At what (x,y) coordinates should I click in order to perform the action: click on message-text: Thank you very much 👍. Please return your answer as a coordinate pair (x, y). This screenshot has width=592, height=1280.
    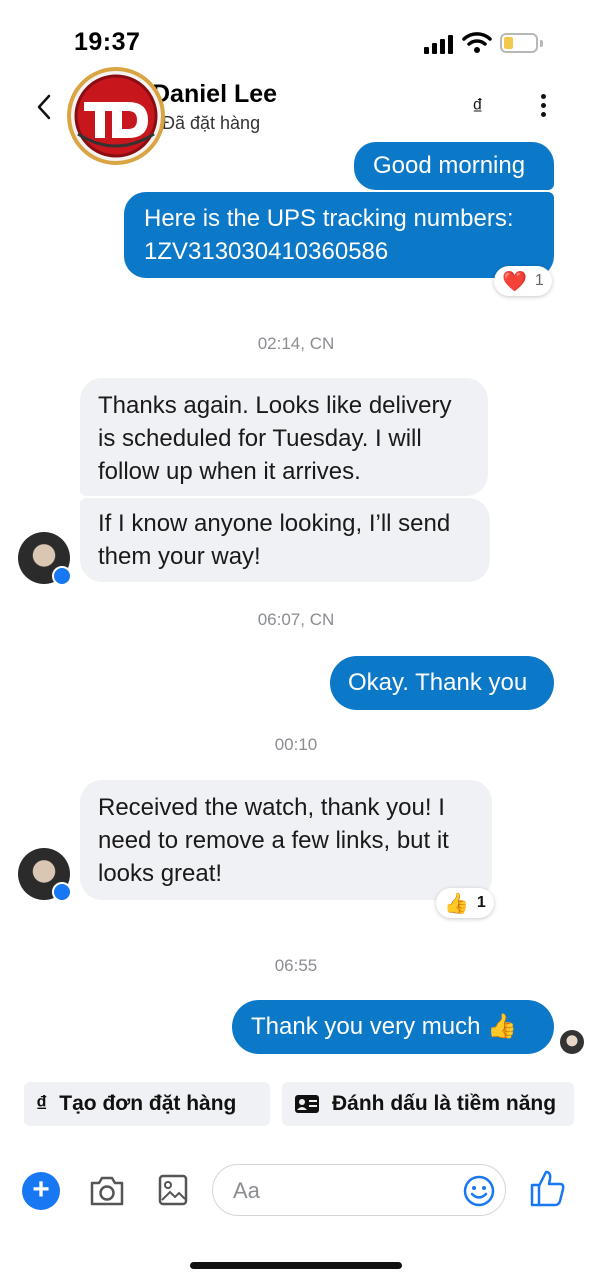
    Looking at the image, I should click on (384, 1026).